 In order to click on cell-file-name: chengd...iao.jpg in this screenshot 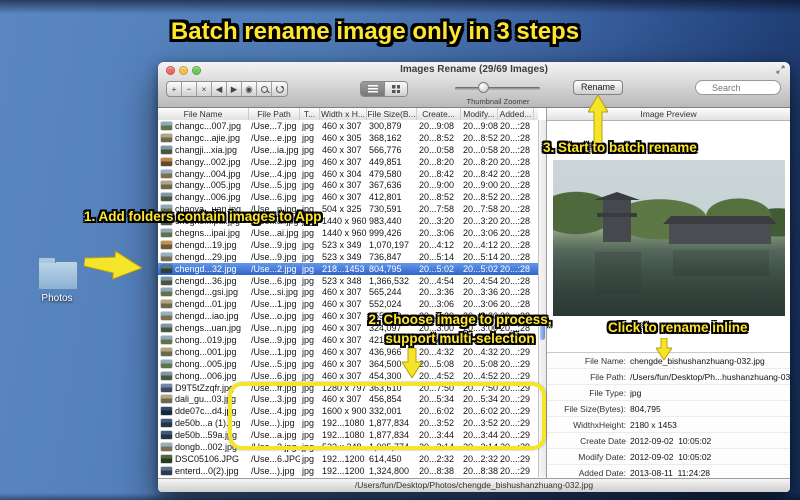, I will do `click(203, 316)`.